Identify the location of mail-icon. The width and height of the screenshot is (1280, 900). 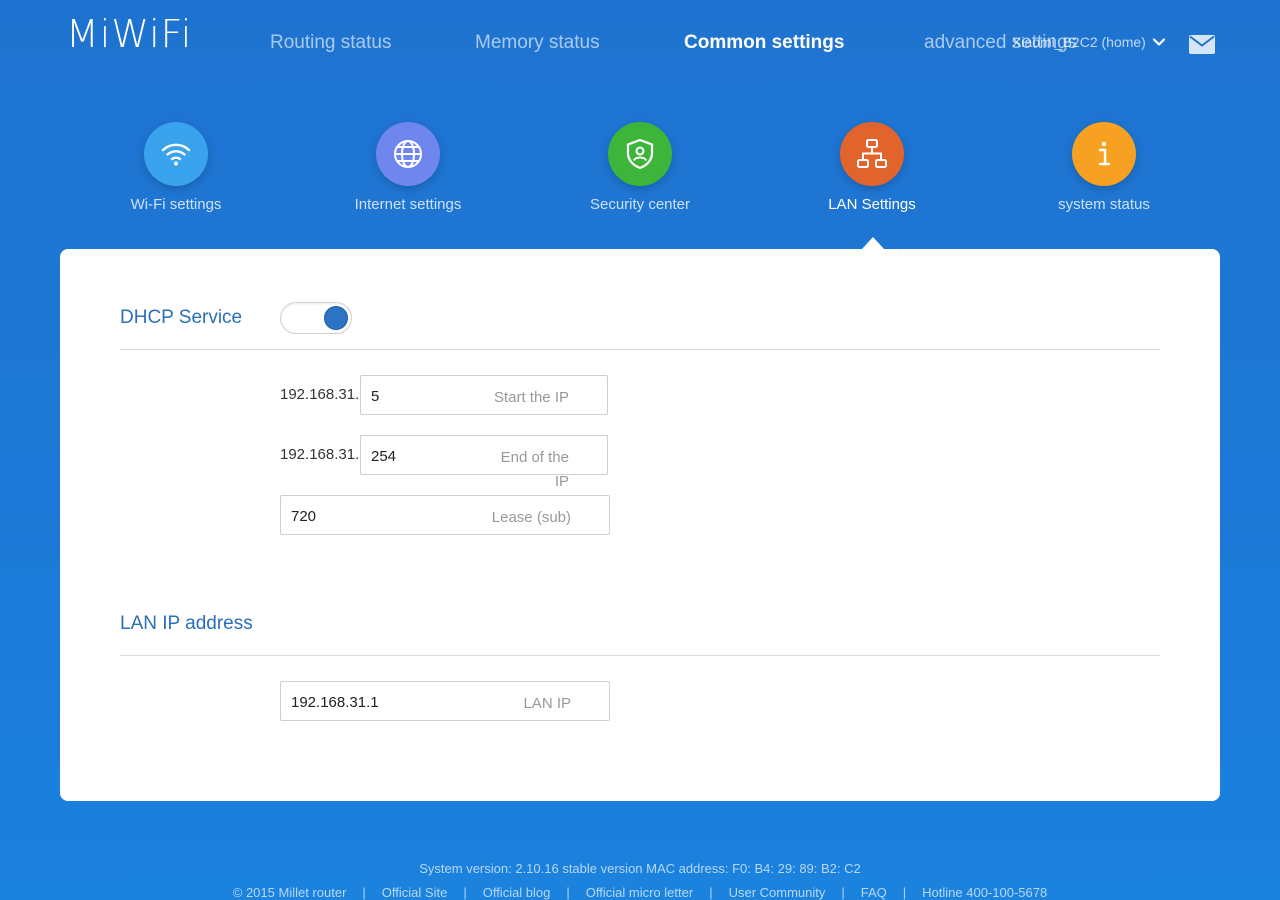
(1202, 44).